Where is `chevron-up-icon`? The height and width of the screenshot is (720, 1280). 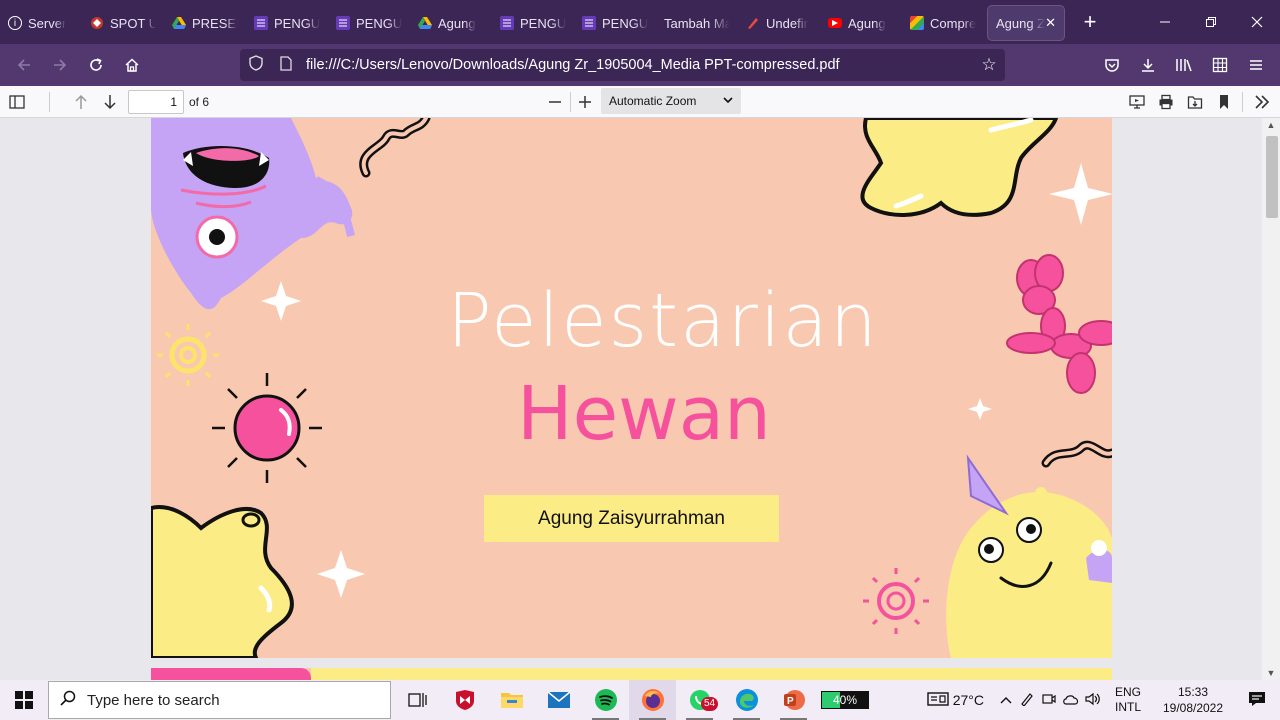 chevron-up-icon is located at coordinates (1006, 700).